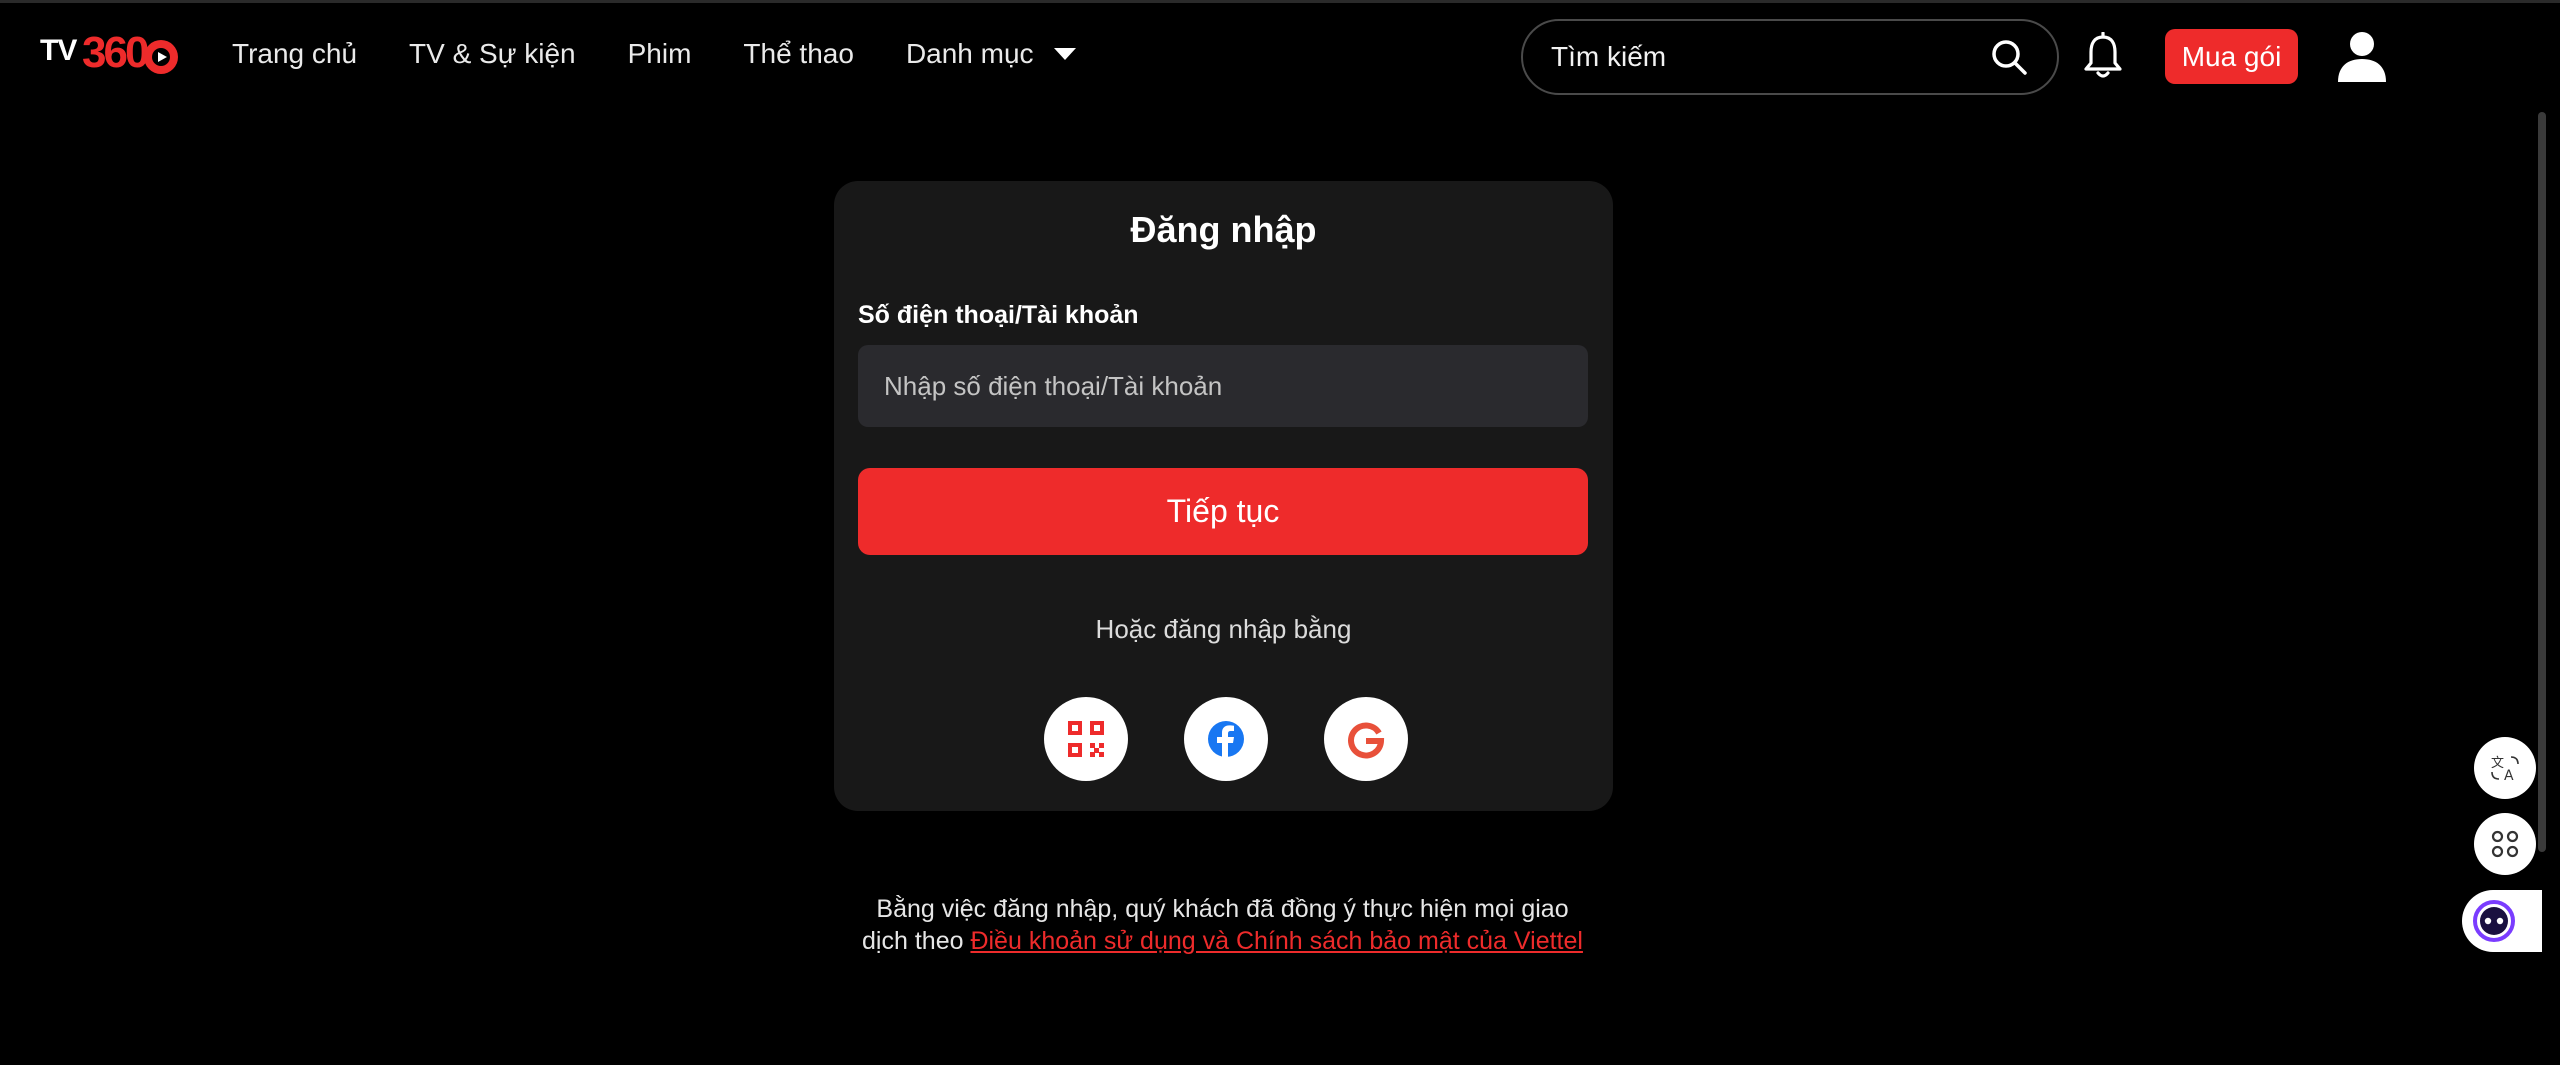  Describe the element at coordinates (1761, 57) in the screenshot. I see `search-input` at that location.